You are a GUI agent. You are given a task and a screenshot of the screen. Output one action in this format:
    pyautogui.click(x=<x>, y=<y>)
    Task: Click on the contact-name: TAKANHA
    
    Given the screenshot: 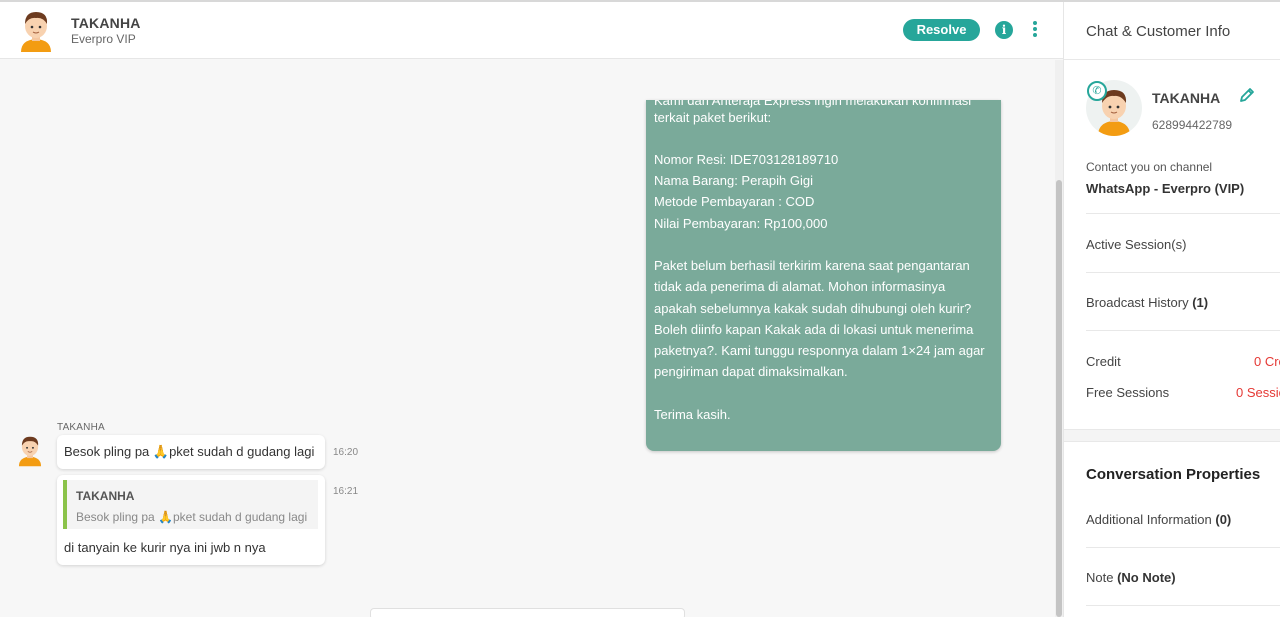 What is the action you would take?
    pyautogui.click(x=106, y=23)
    